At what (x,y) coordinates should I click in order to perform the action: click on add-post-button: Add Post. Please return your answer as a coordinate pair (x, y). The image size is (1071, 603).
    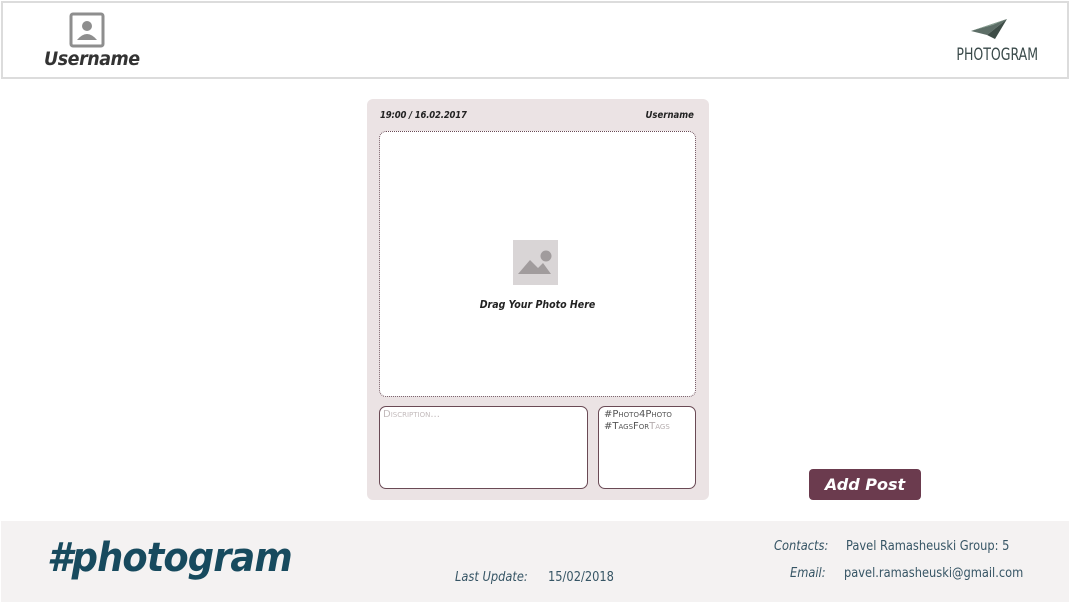
    Looking at the image, I should click on (865, 484).